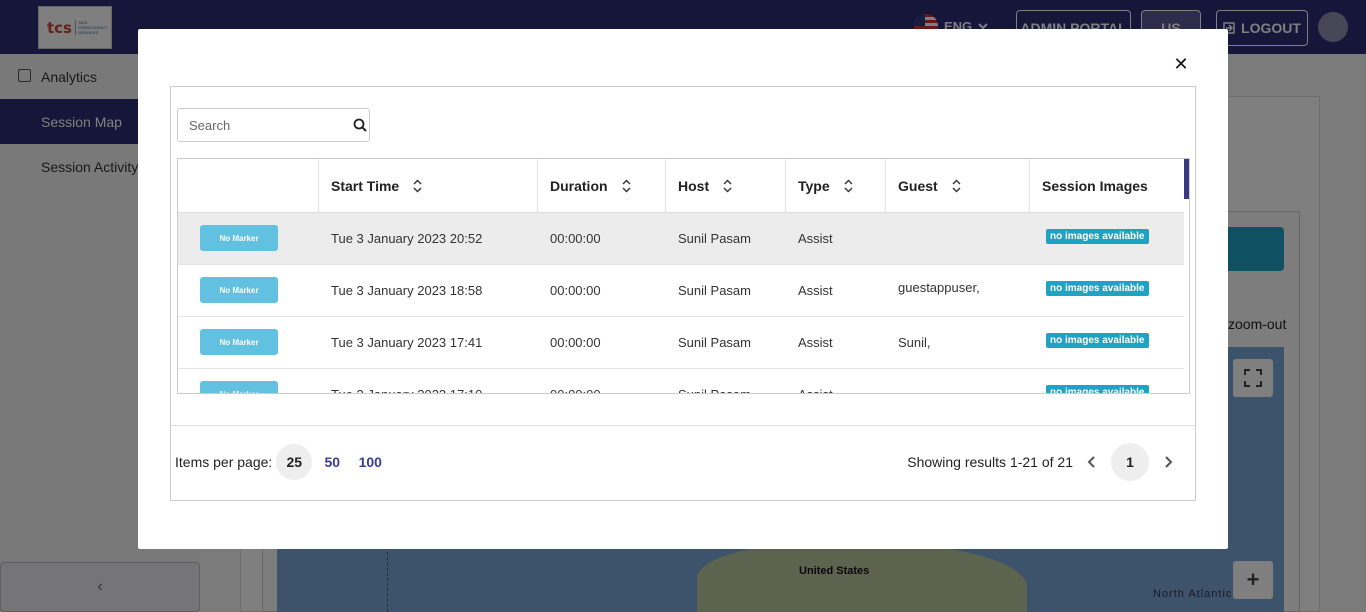  I want to click on column-header-label: Guest, so click(918, 186).